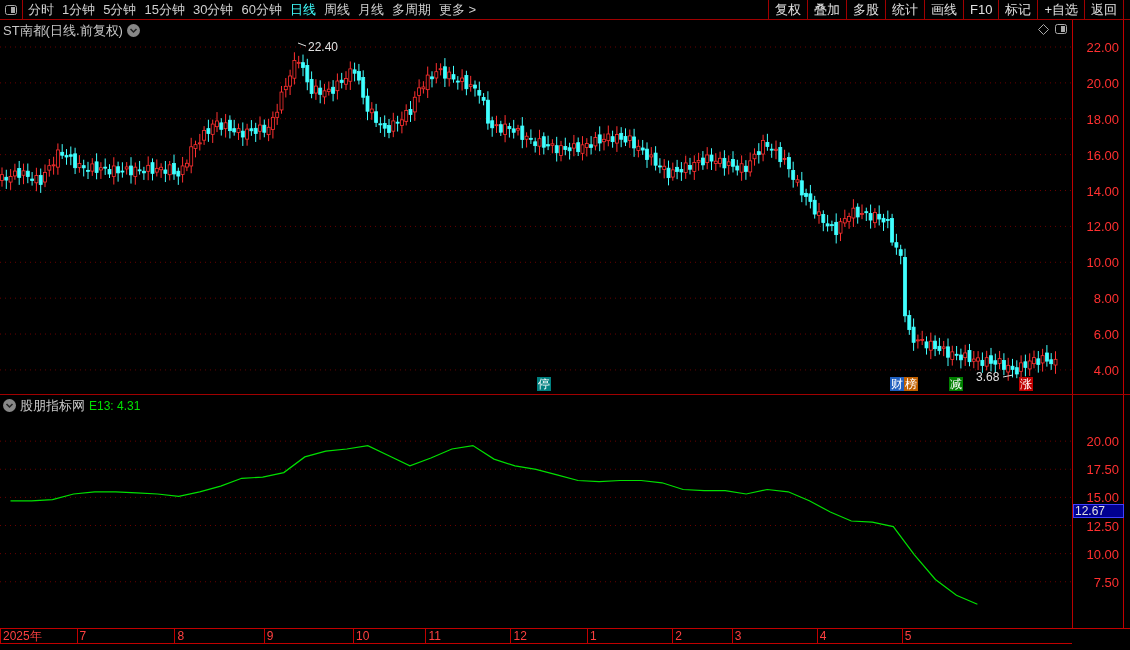  Describe the element at coordinates (302, 10) in the screenshot. I see `period-tab: 日线` at that location.